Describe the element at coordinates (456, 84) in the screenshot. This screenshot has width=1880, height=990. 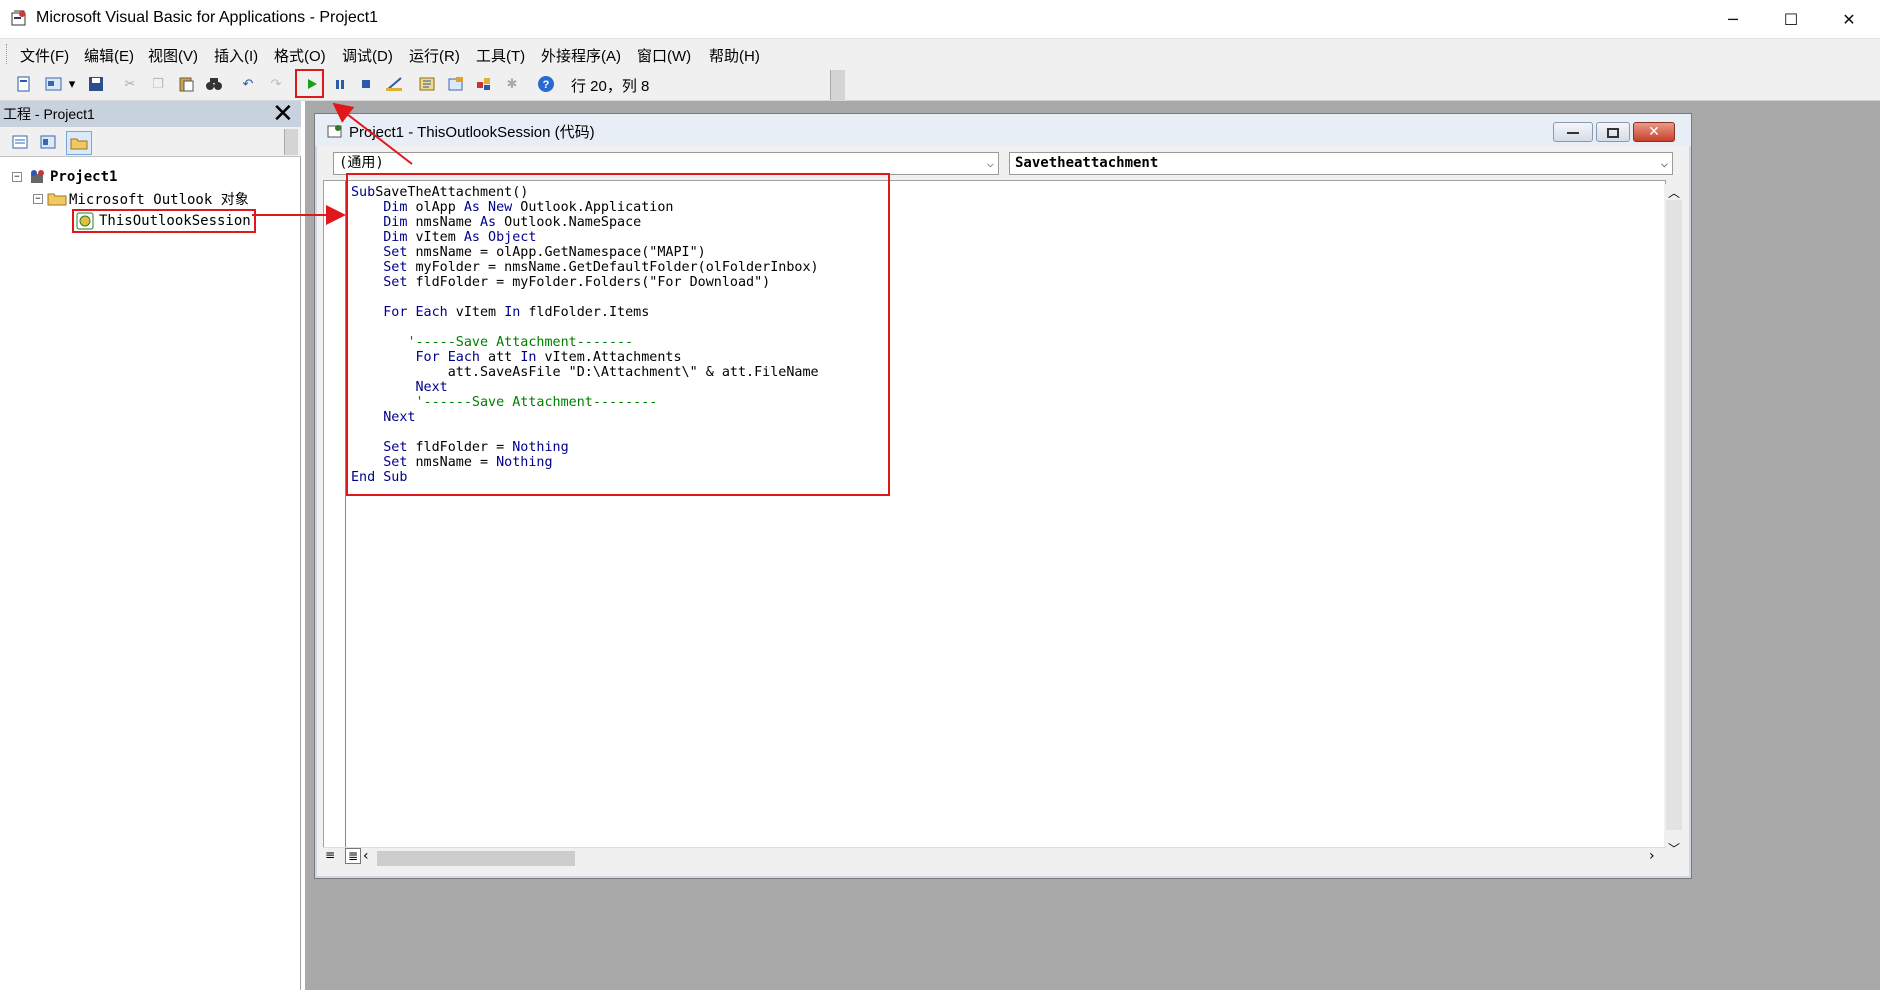
I see `properties-window-icon` at that location.